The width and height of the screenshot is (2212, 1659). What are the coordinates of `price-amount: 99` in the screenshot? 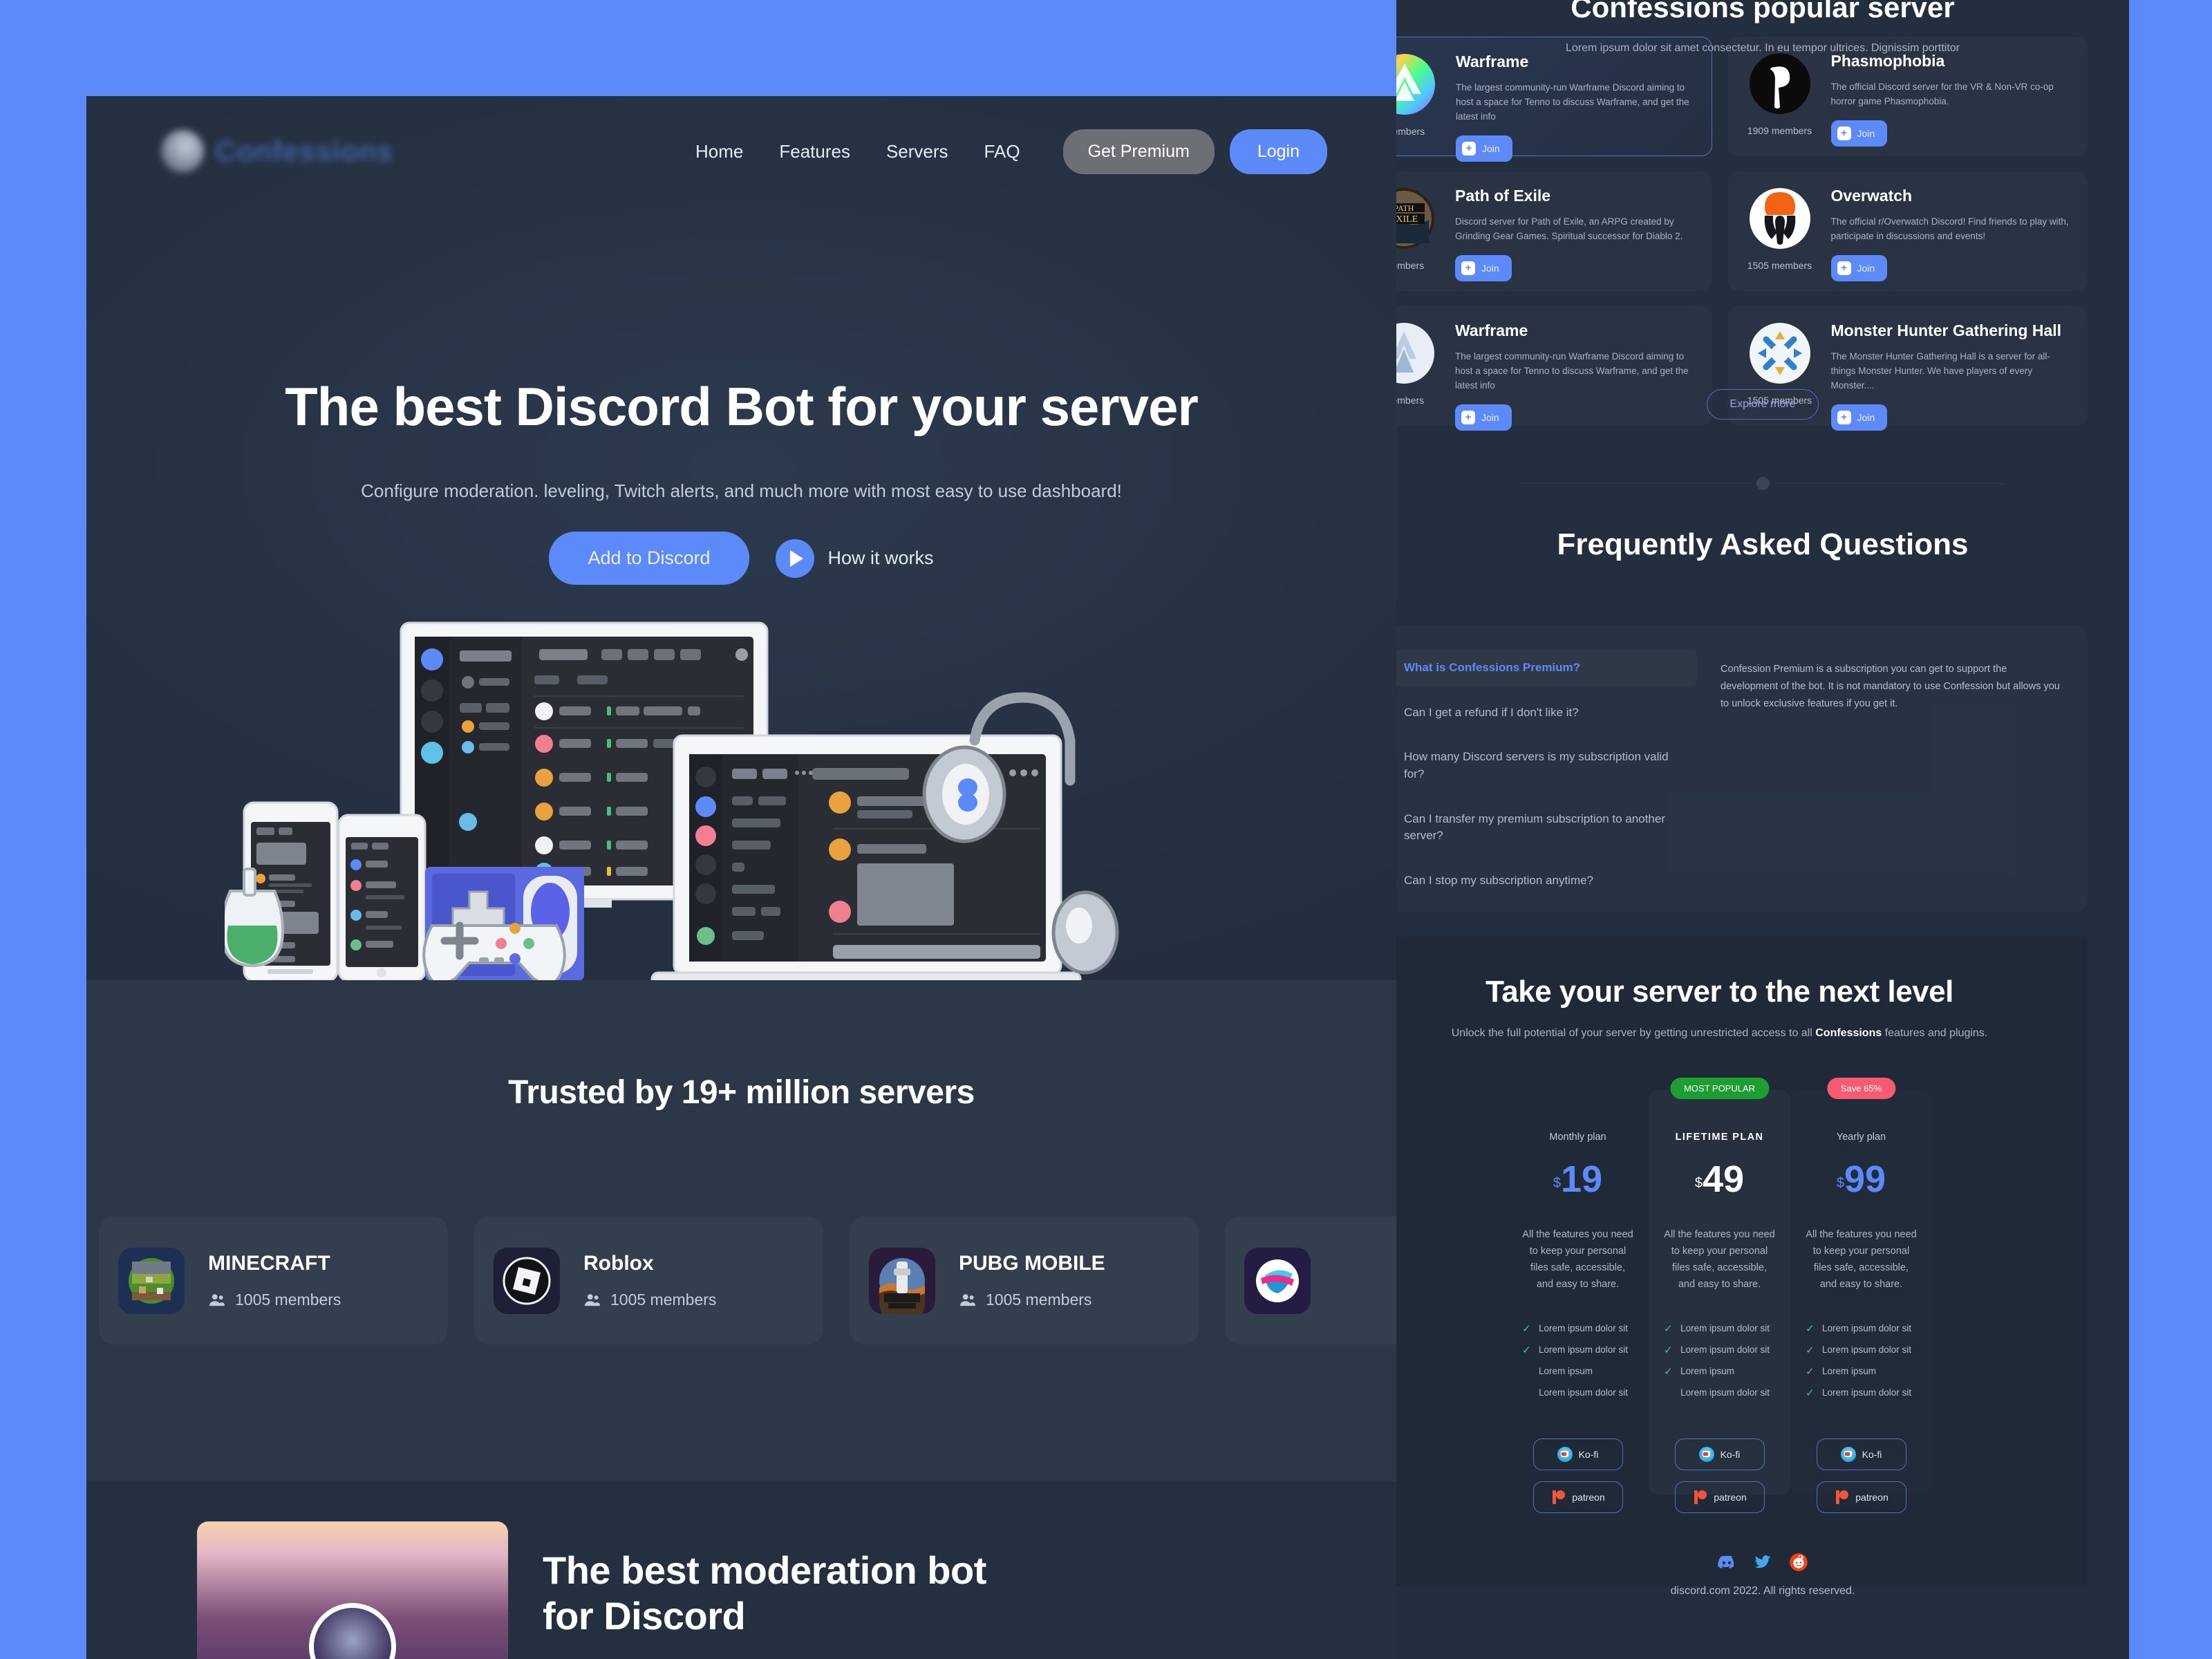 It's located at (1865, 1179).